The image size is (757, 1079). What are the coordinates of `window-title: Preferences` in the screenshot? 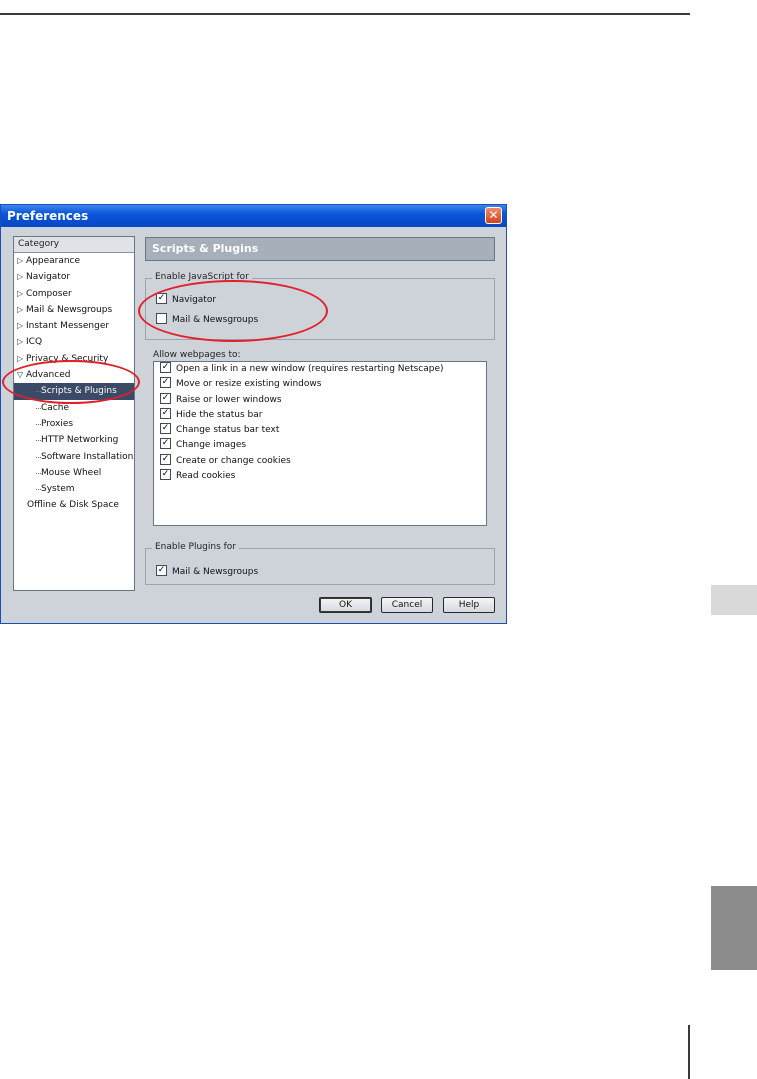 It's located at (48, 216).